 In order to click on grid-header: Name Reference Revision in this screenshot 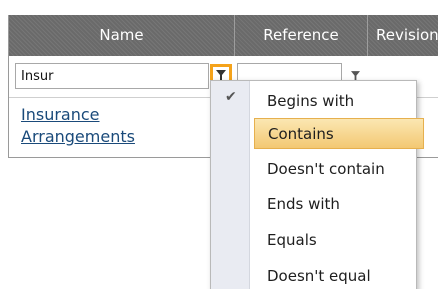, I will do `click(223, 35)`.